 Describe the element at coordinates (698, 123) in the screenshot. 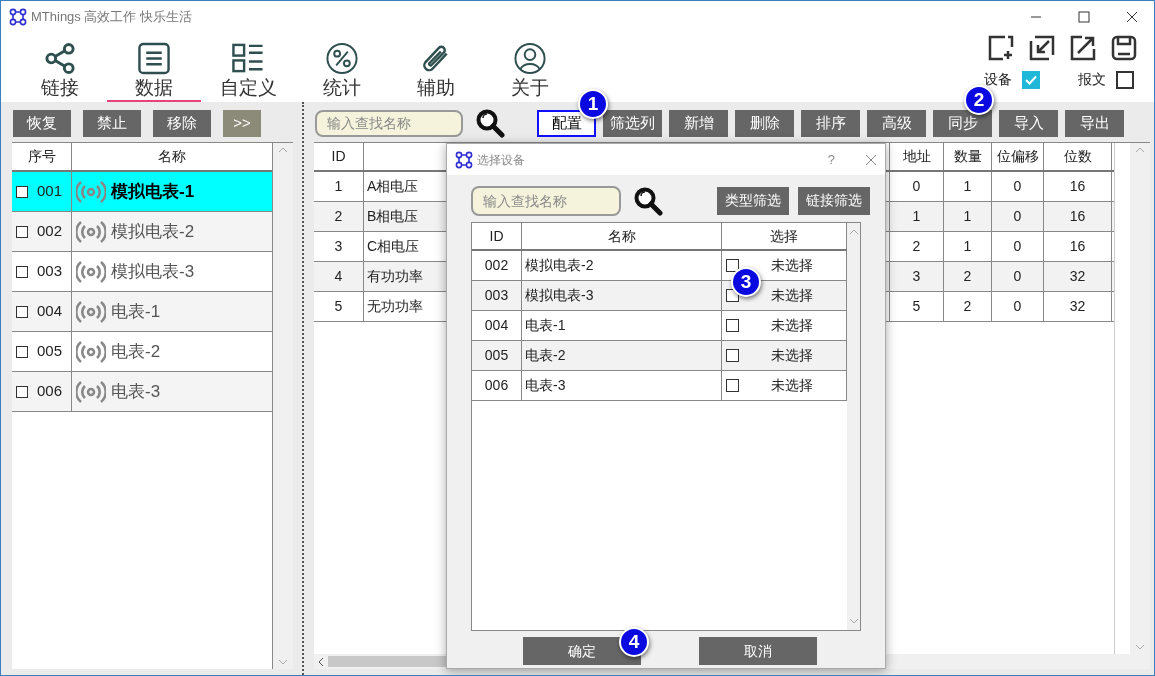

I see `toolbar-button: 新增` at that location.